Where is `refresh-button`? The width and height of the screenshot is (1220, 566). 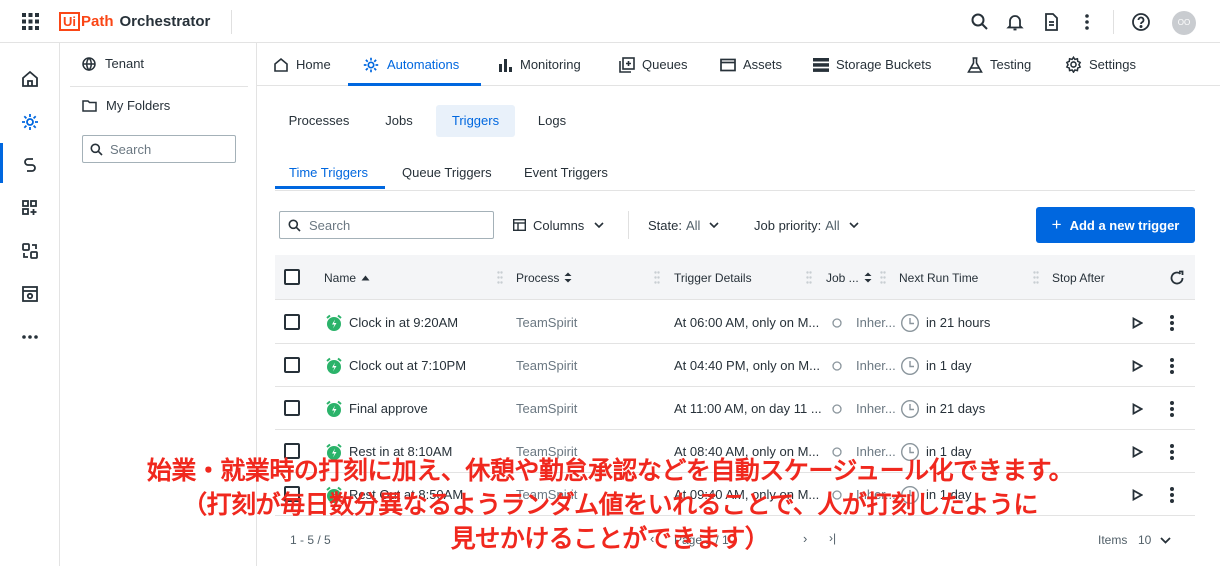 refresh-button is located at coordinates (1174, 277).